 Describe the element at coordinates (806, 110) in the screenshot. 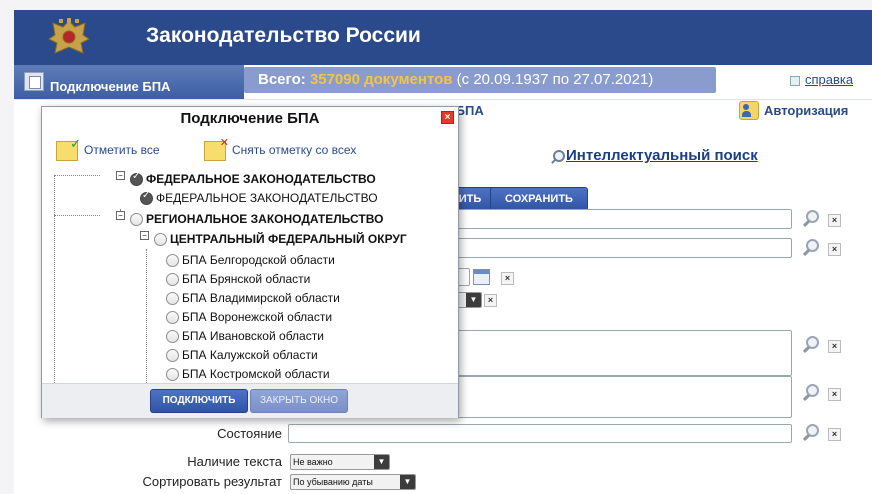

I see `auth-link: Авторизация` at that location.